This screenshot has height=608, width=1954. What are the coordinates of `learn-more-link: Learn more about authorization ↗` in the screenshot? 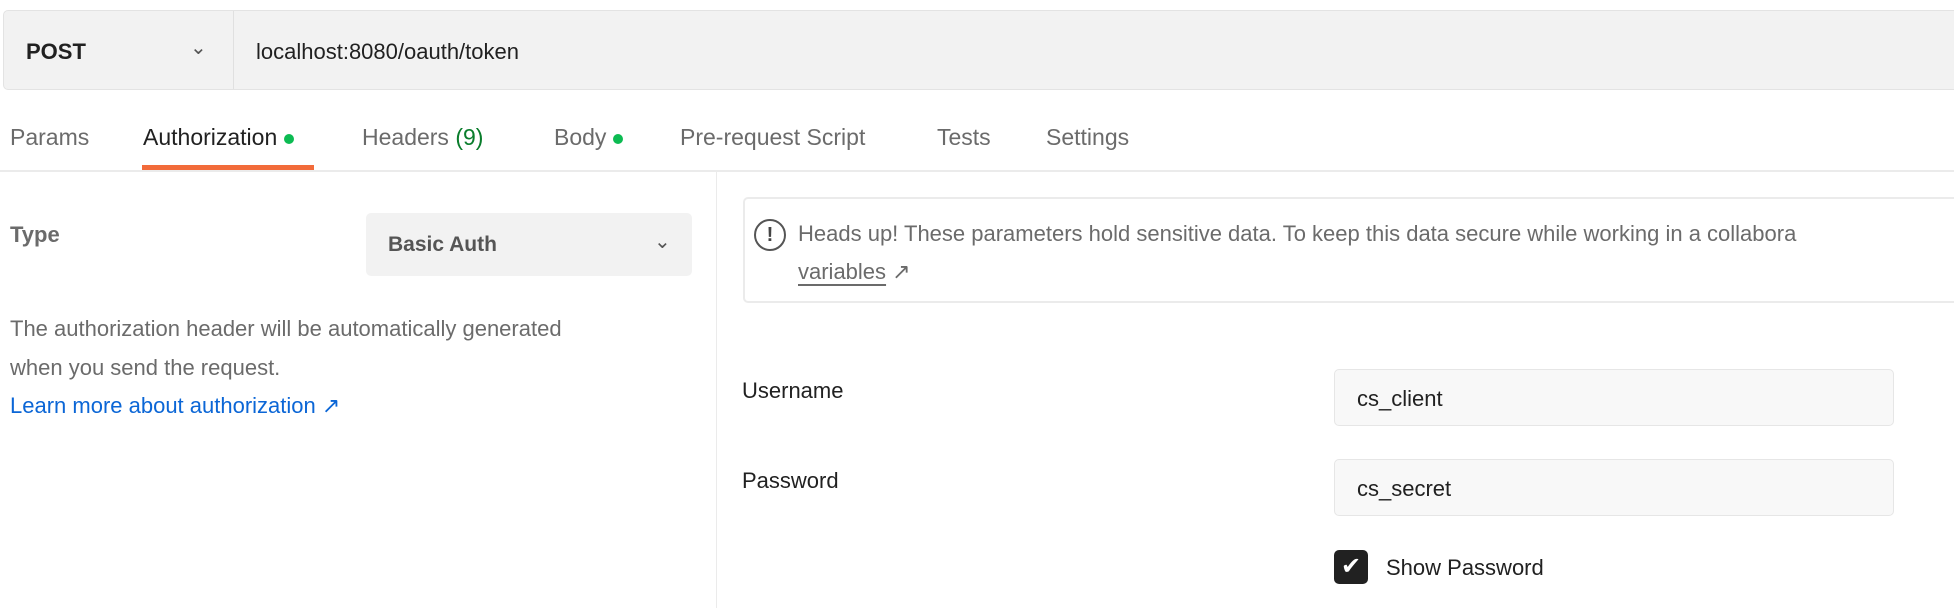 It's located at (175, 406).